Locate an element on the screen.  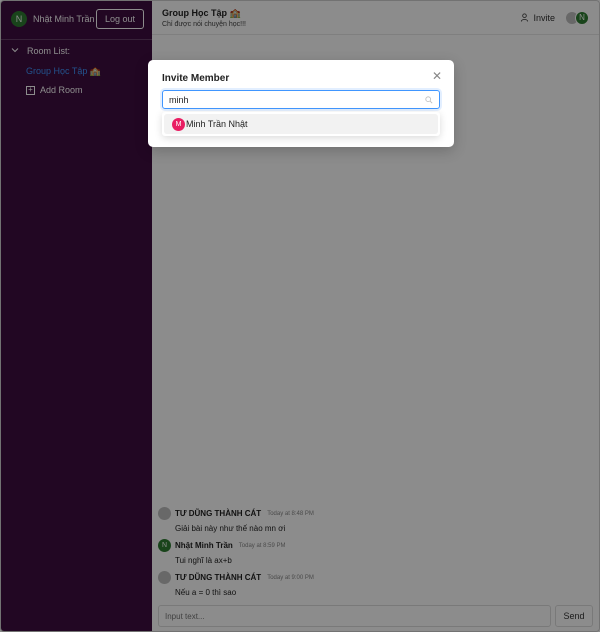
member-search-dropdown: M Minh Trần Nhật is located at coordinates (301, 124).